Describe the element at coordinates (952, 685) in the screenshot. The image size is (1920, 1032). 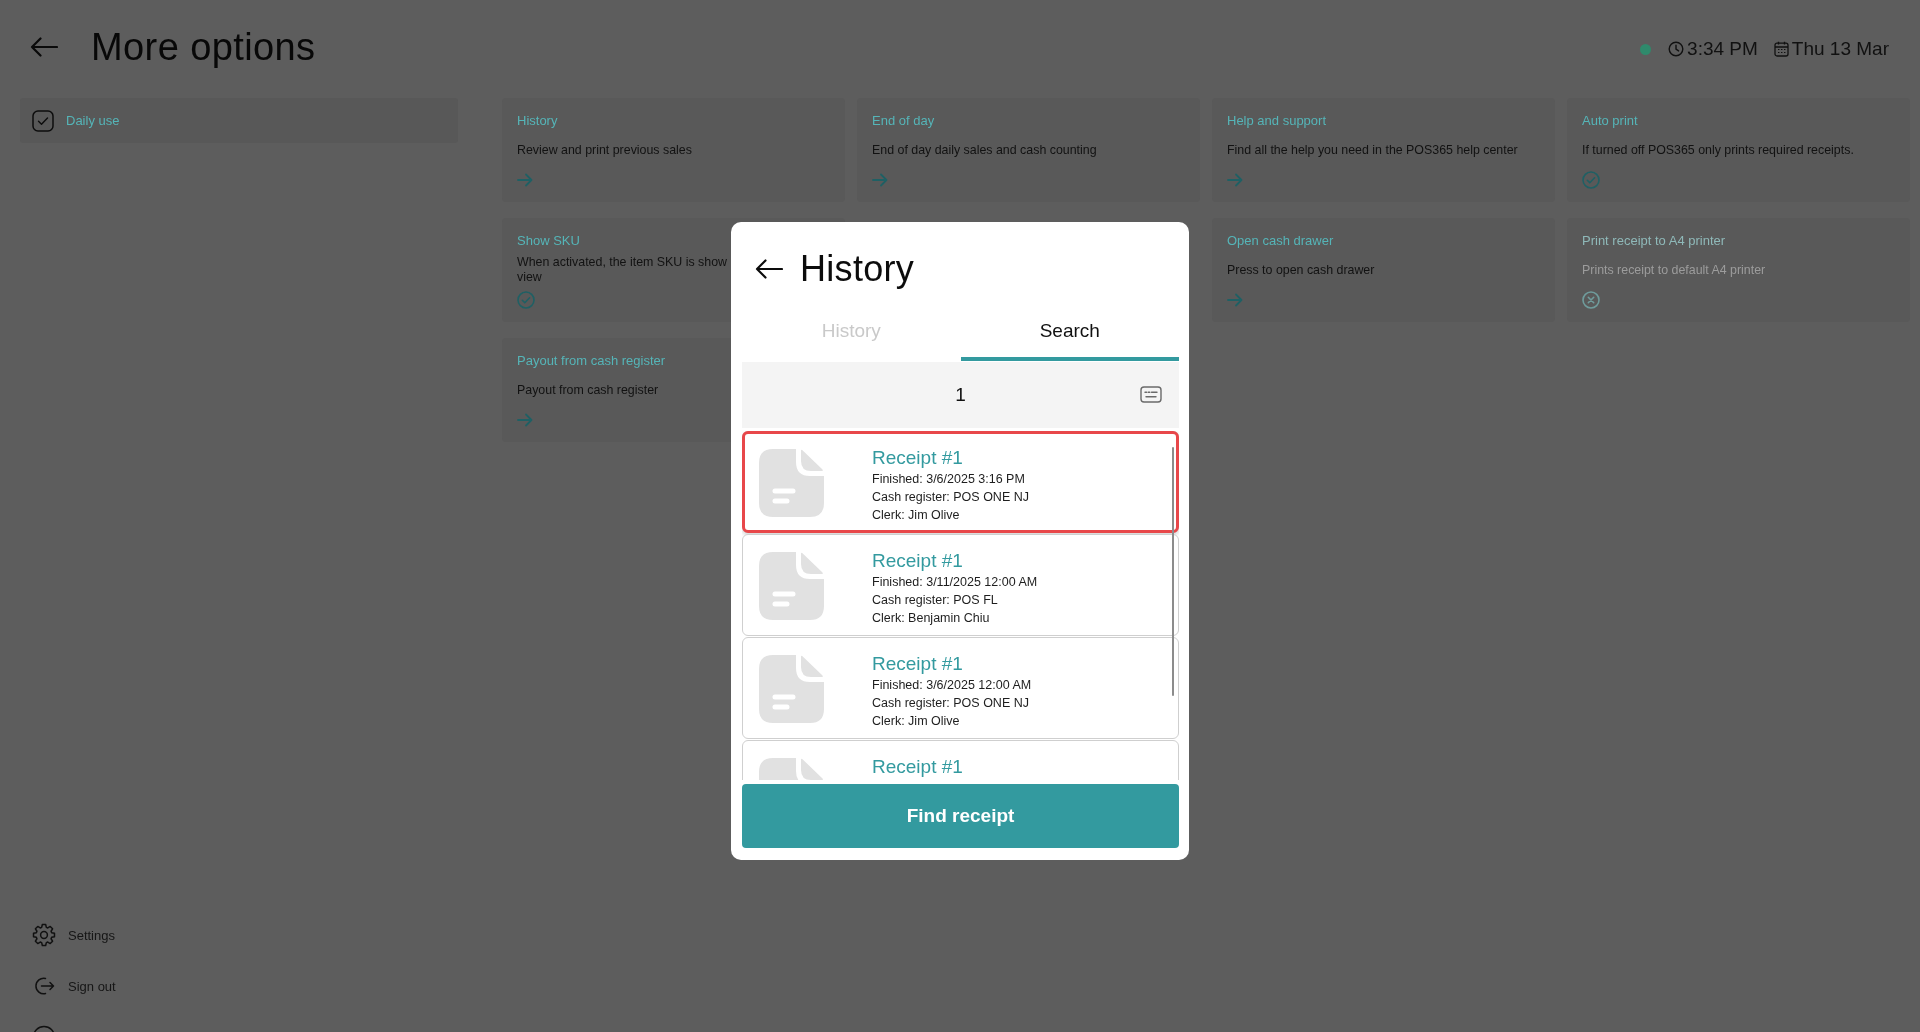
I see `receipt-detail: Finished: 3/6/2025 12:00 AM` at that location.